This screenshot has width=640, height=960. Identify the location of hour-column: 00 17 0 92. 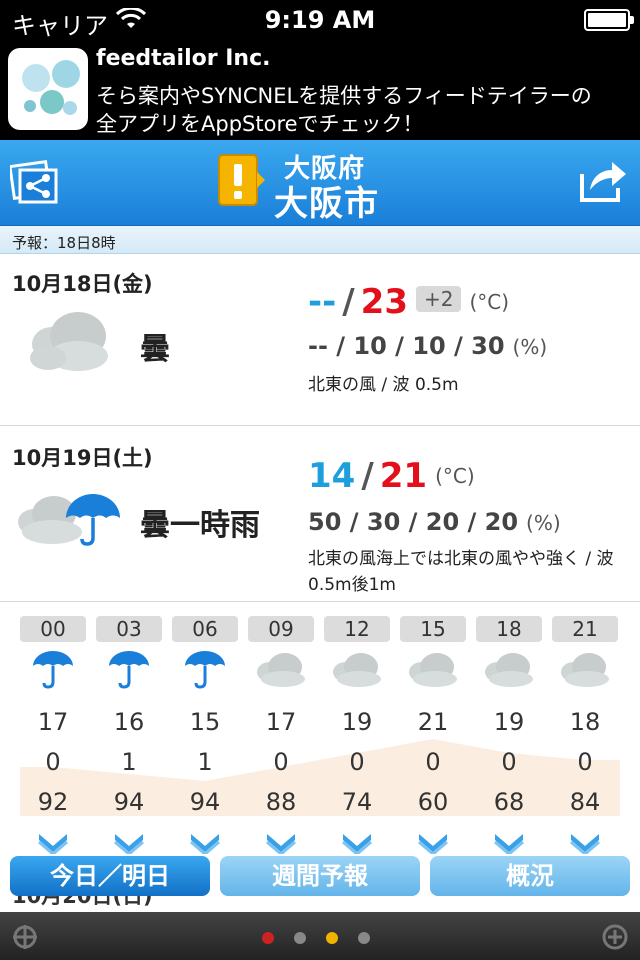
(53, 739).